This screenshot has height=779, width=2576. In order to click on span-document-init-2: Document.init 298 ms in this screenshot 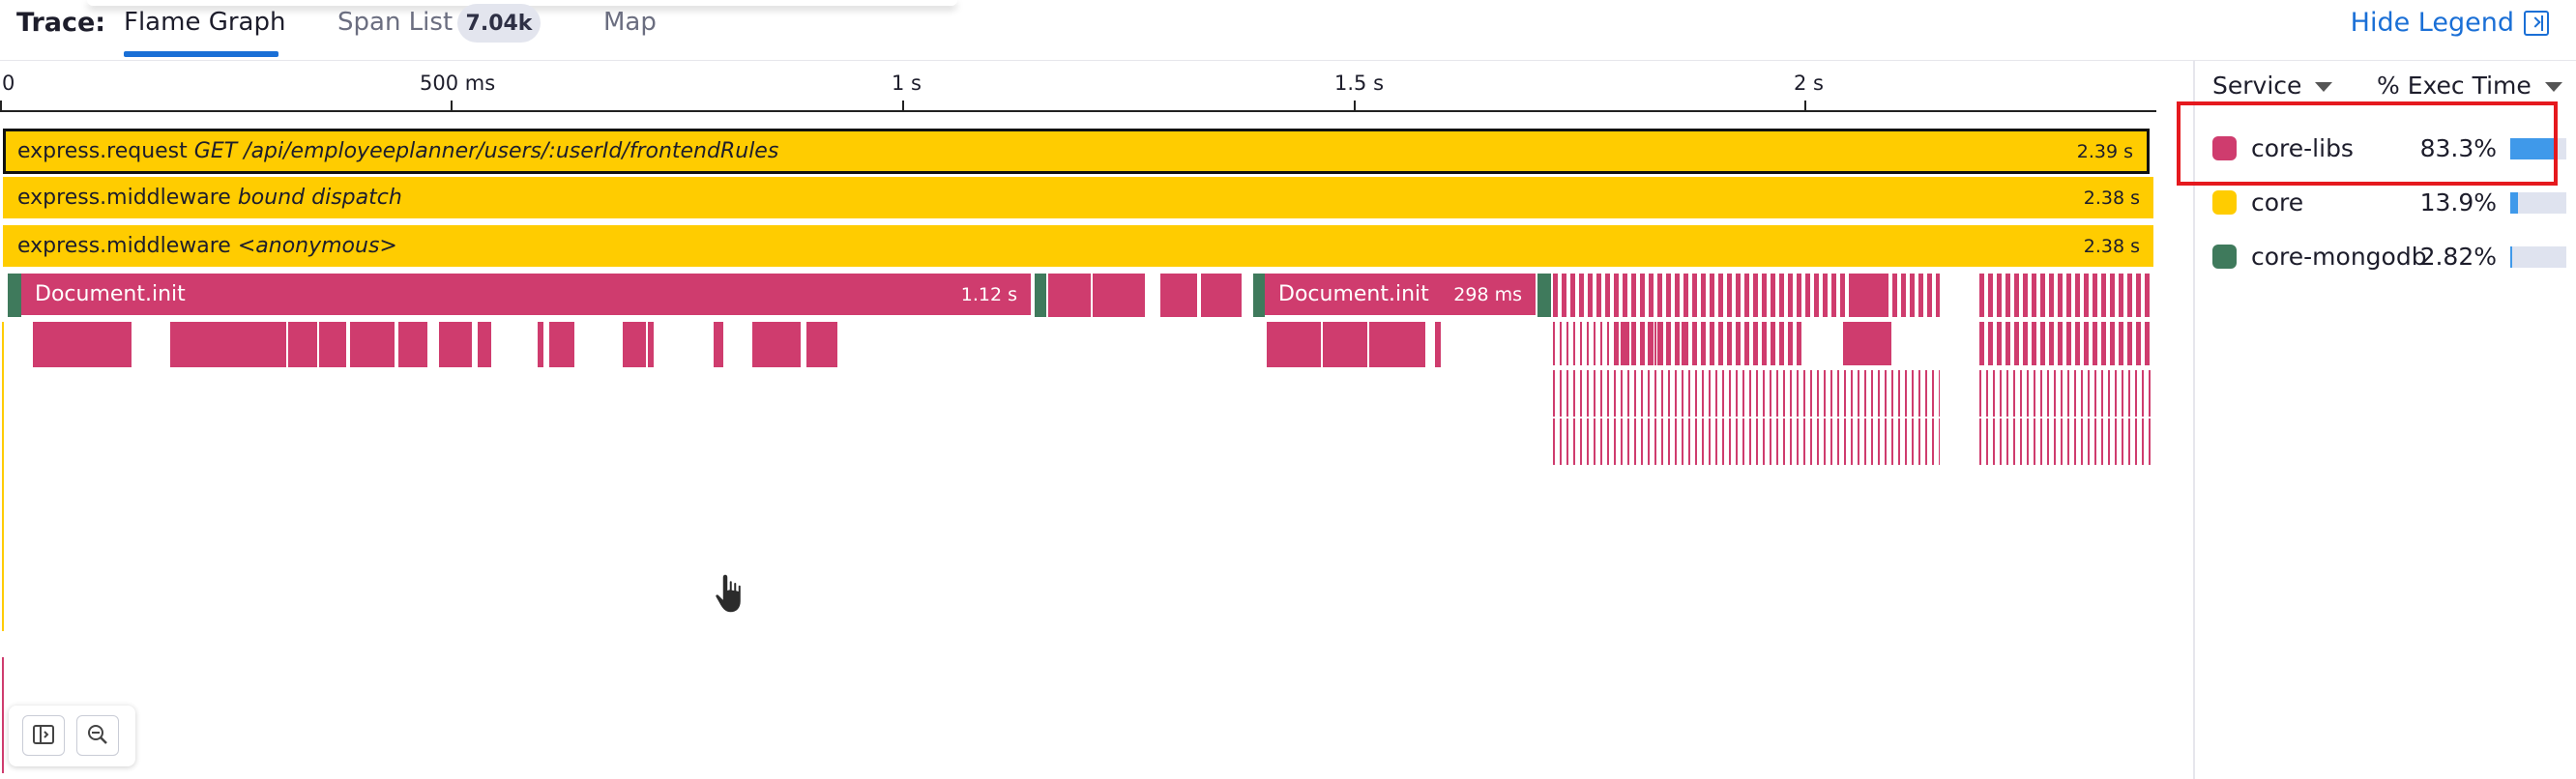, I will do `click(1400, 295)`.